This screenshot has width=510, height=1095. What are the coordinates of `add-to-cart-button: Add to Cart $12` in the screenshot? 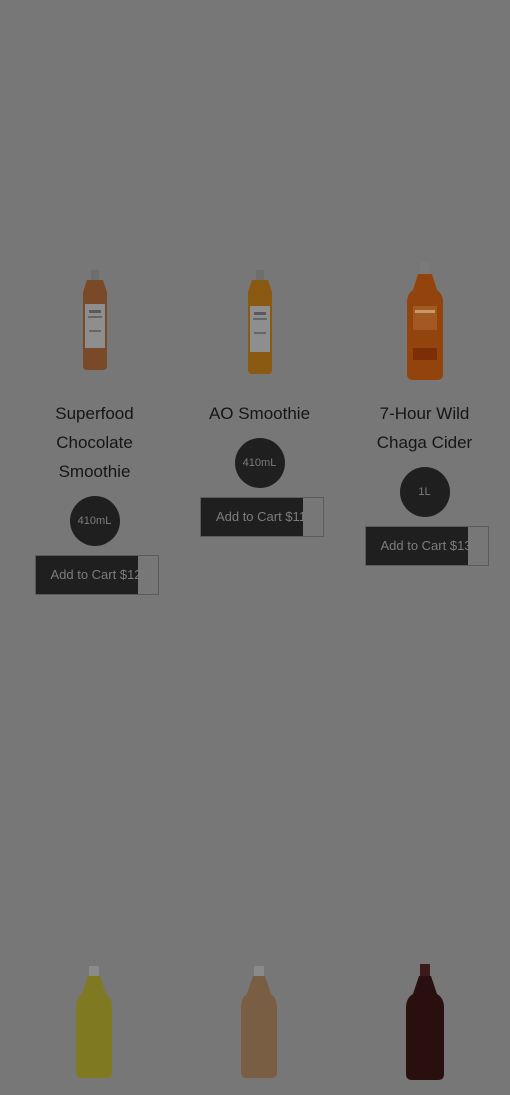 It's located at (97, 575).